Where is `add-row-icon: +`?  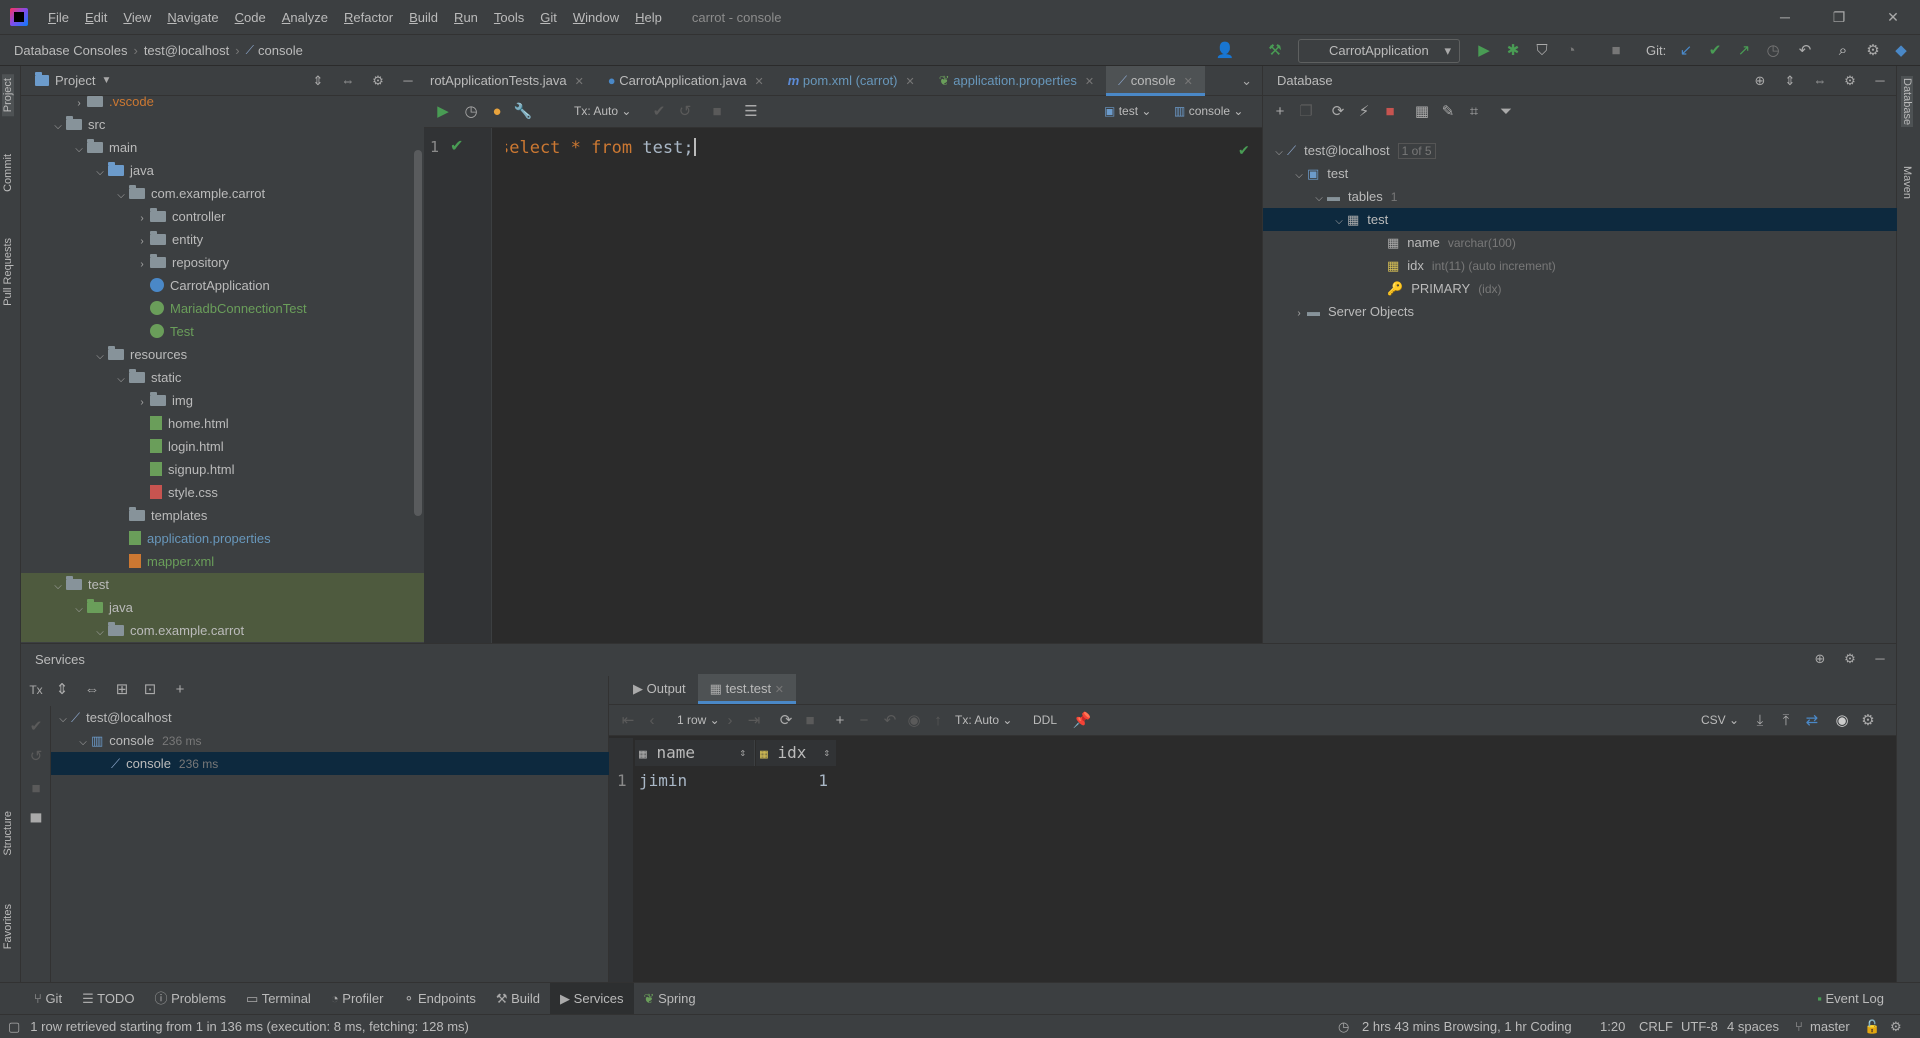
add-row-icon: + is located at coordinates (840, 721).